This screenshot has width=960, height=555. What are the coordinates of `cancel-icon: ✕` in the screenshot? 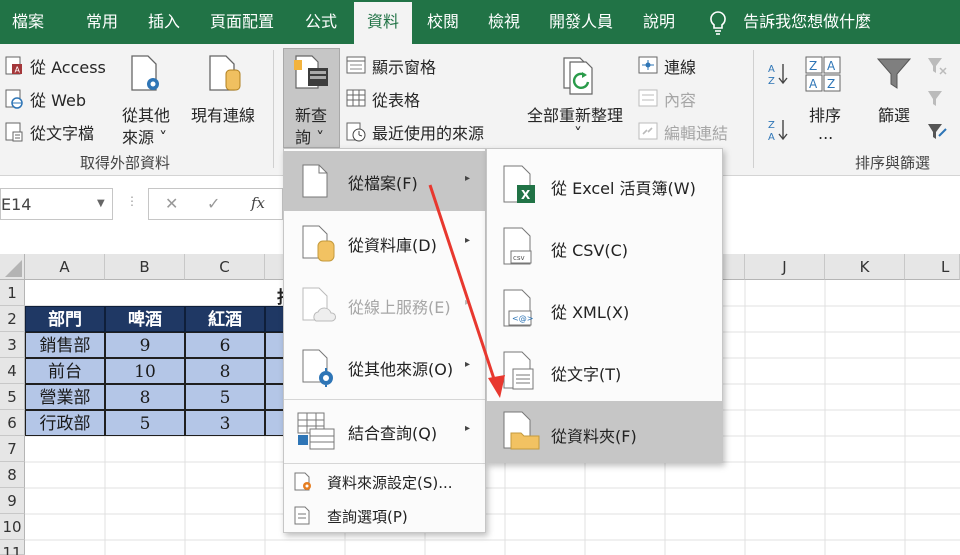 It's located at (171, 203).